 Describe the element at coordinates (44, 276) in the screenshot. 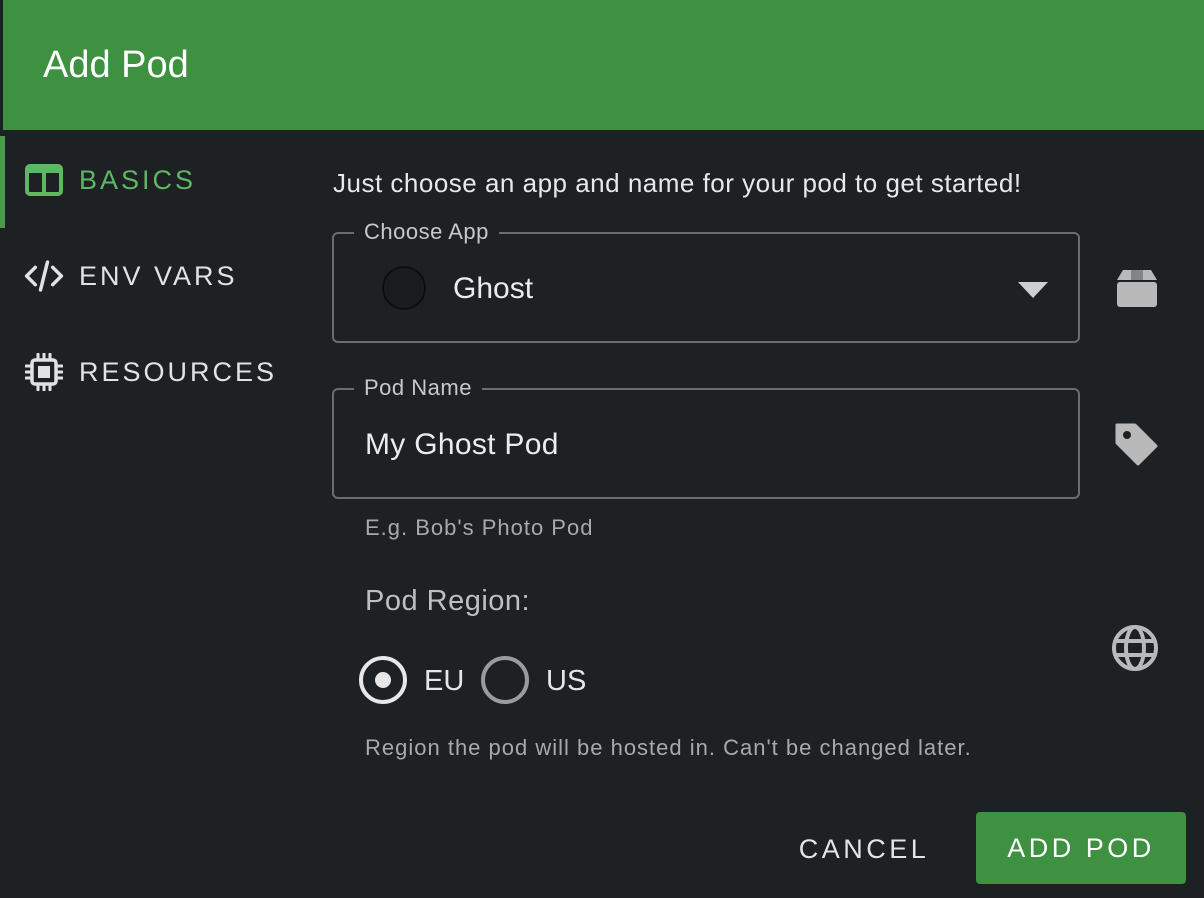

I see `code-icon` at that location.